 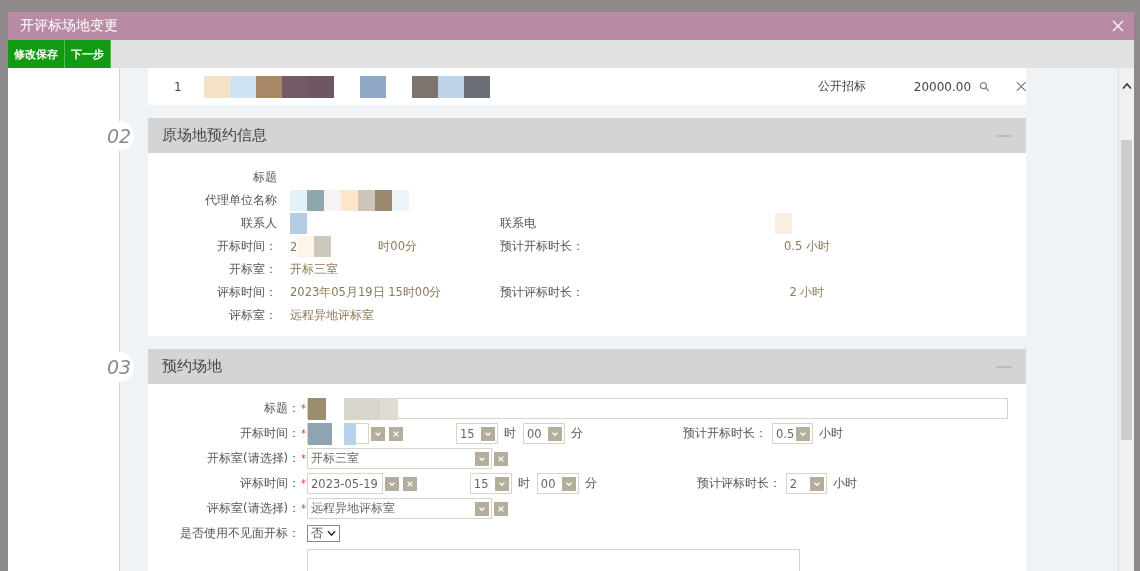 What do you see at coordinates (214, 135) in the screenshot?
I see `section-title: 原场地预约信息` at bounding box center [214, 135].